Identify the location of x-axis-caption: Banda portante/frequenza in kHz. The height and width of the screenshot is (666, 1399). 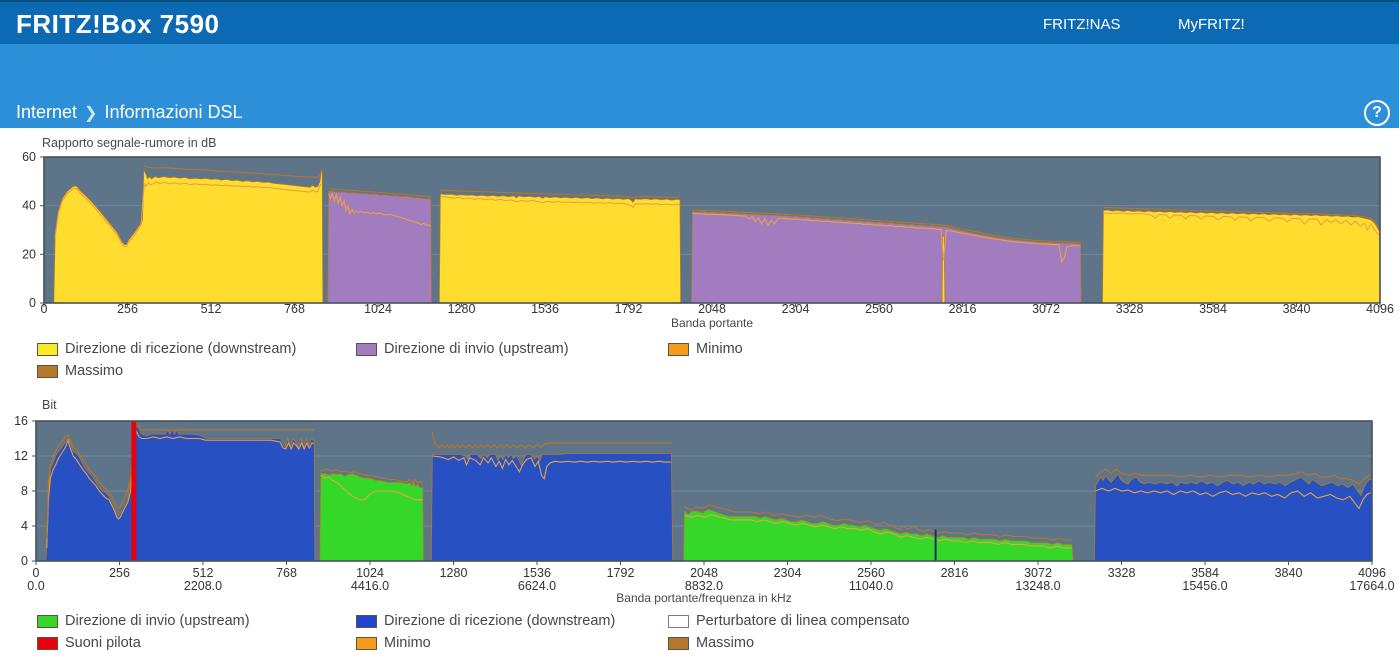
(703, 598).